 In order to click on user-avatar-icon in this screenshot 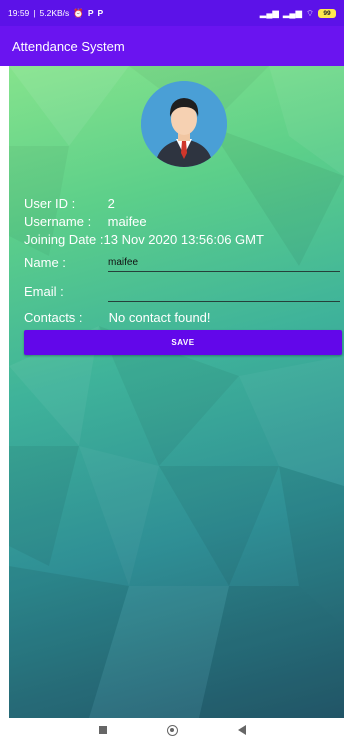, I will do `click(184, 124)`.